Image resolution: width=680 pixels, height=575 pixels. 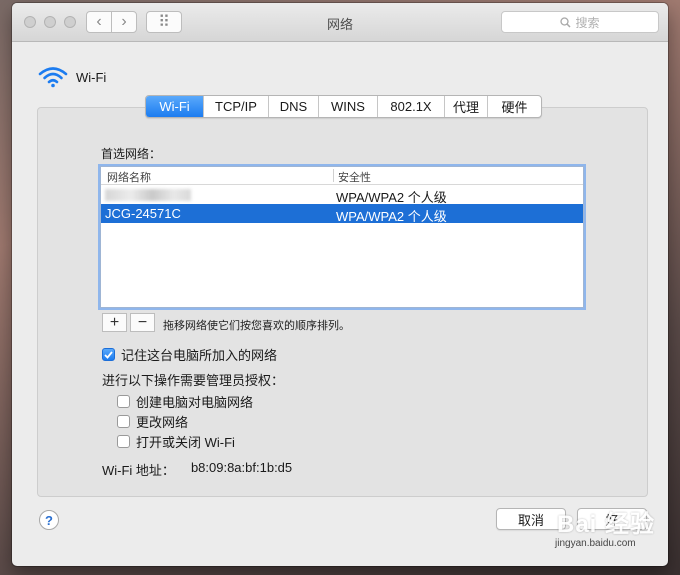 I want to click on add-network-button: +, so click(x=114, y=322).